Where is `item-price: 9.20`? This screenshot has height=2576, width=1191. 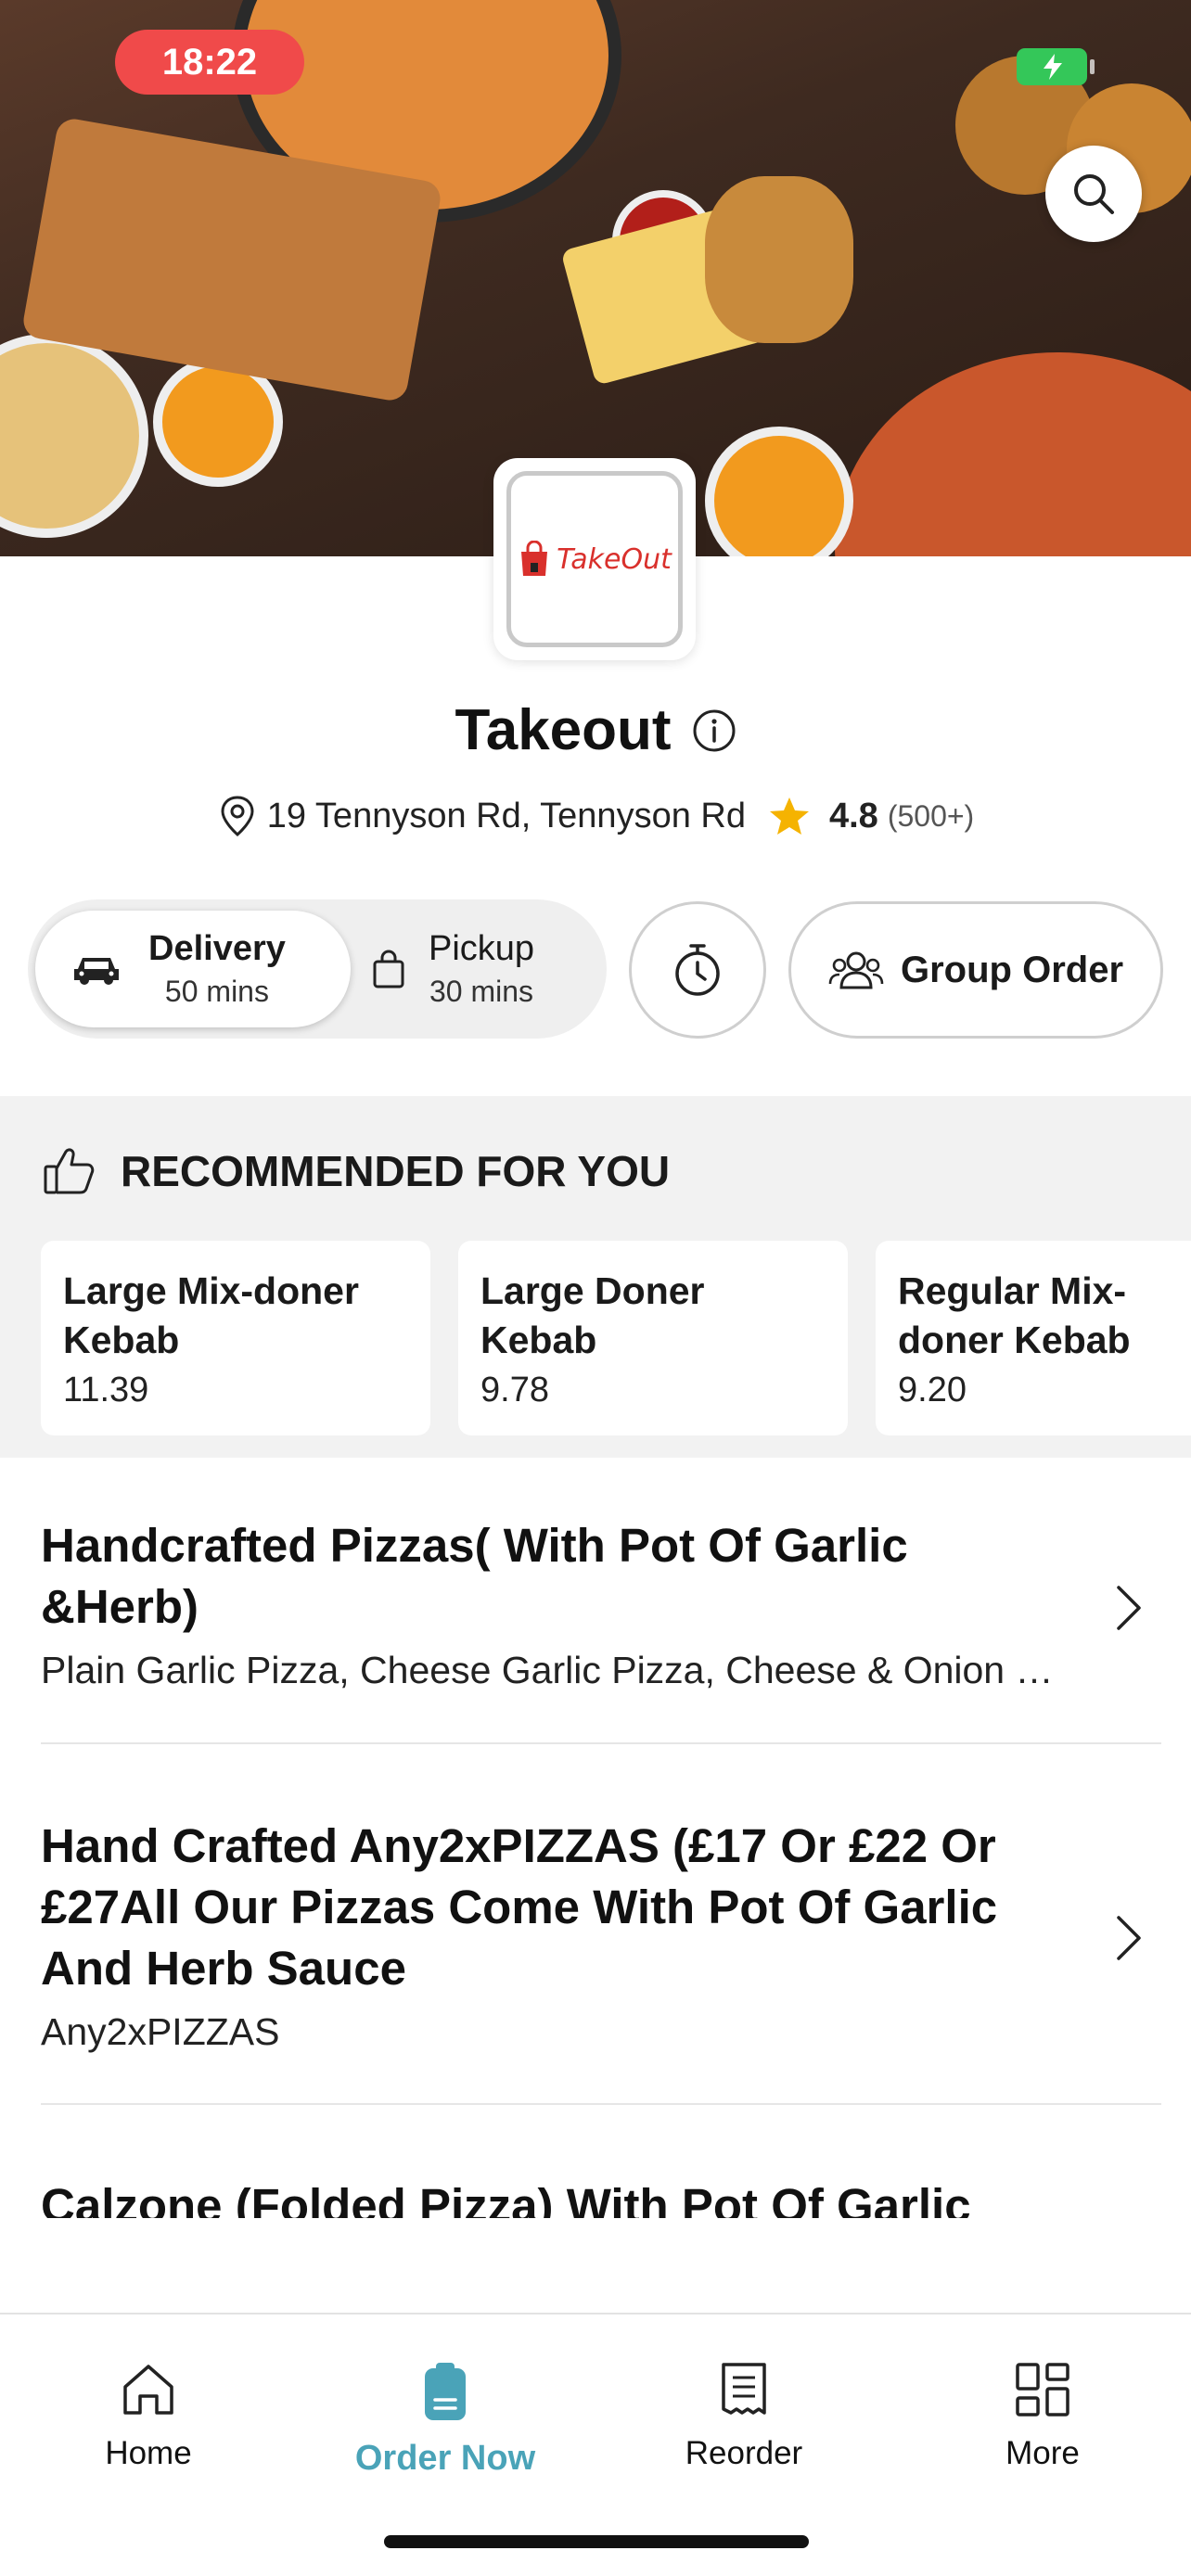 item-price: 9.20 is located at coordinates (932, 1390).